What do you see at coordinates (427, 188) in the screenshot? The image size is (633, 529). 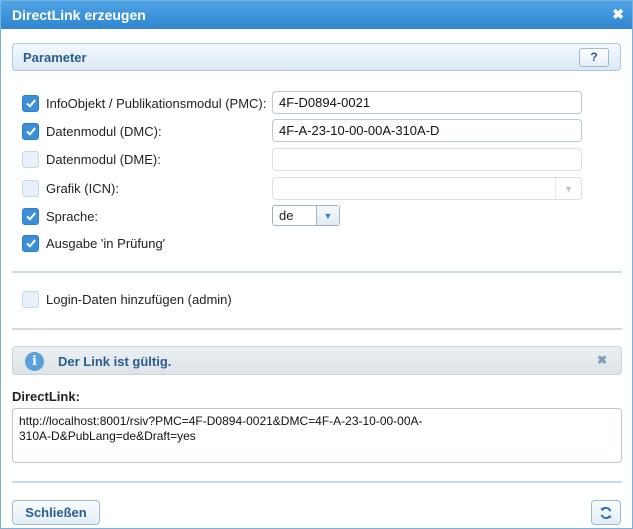 I see `icn-combobox: ▼` at bounding box center [427, 188].